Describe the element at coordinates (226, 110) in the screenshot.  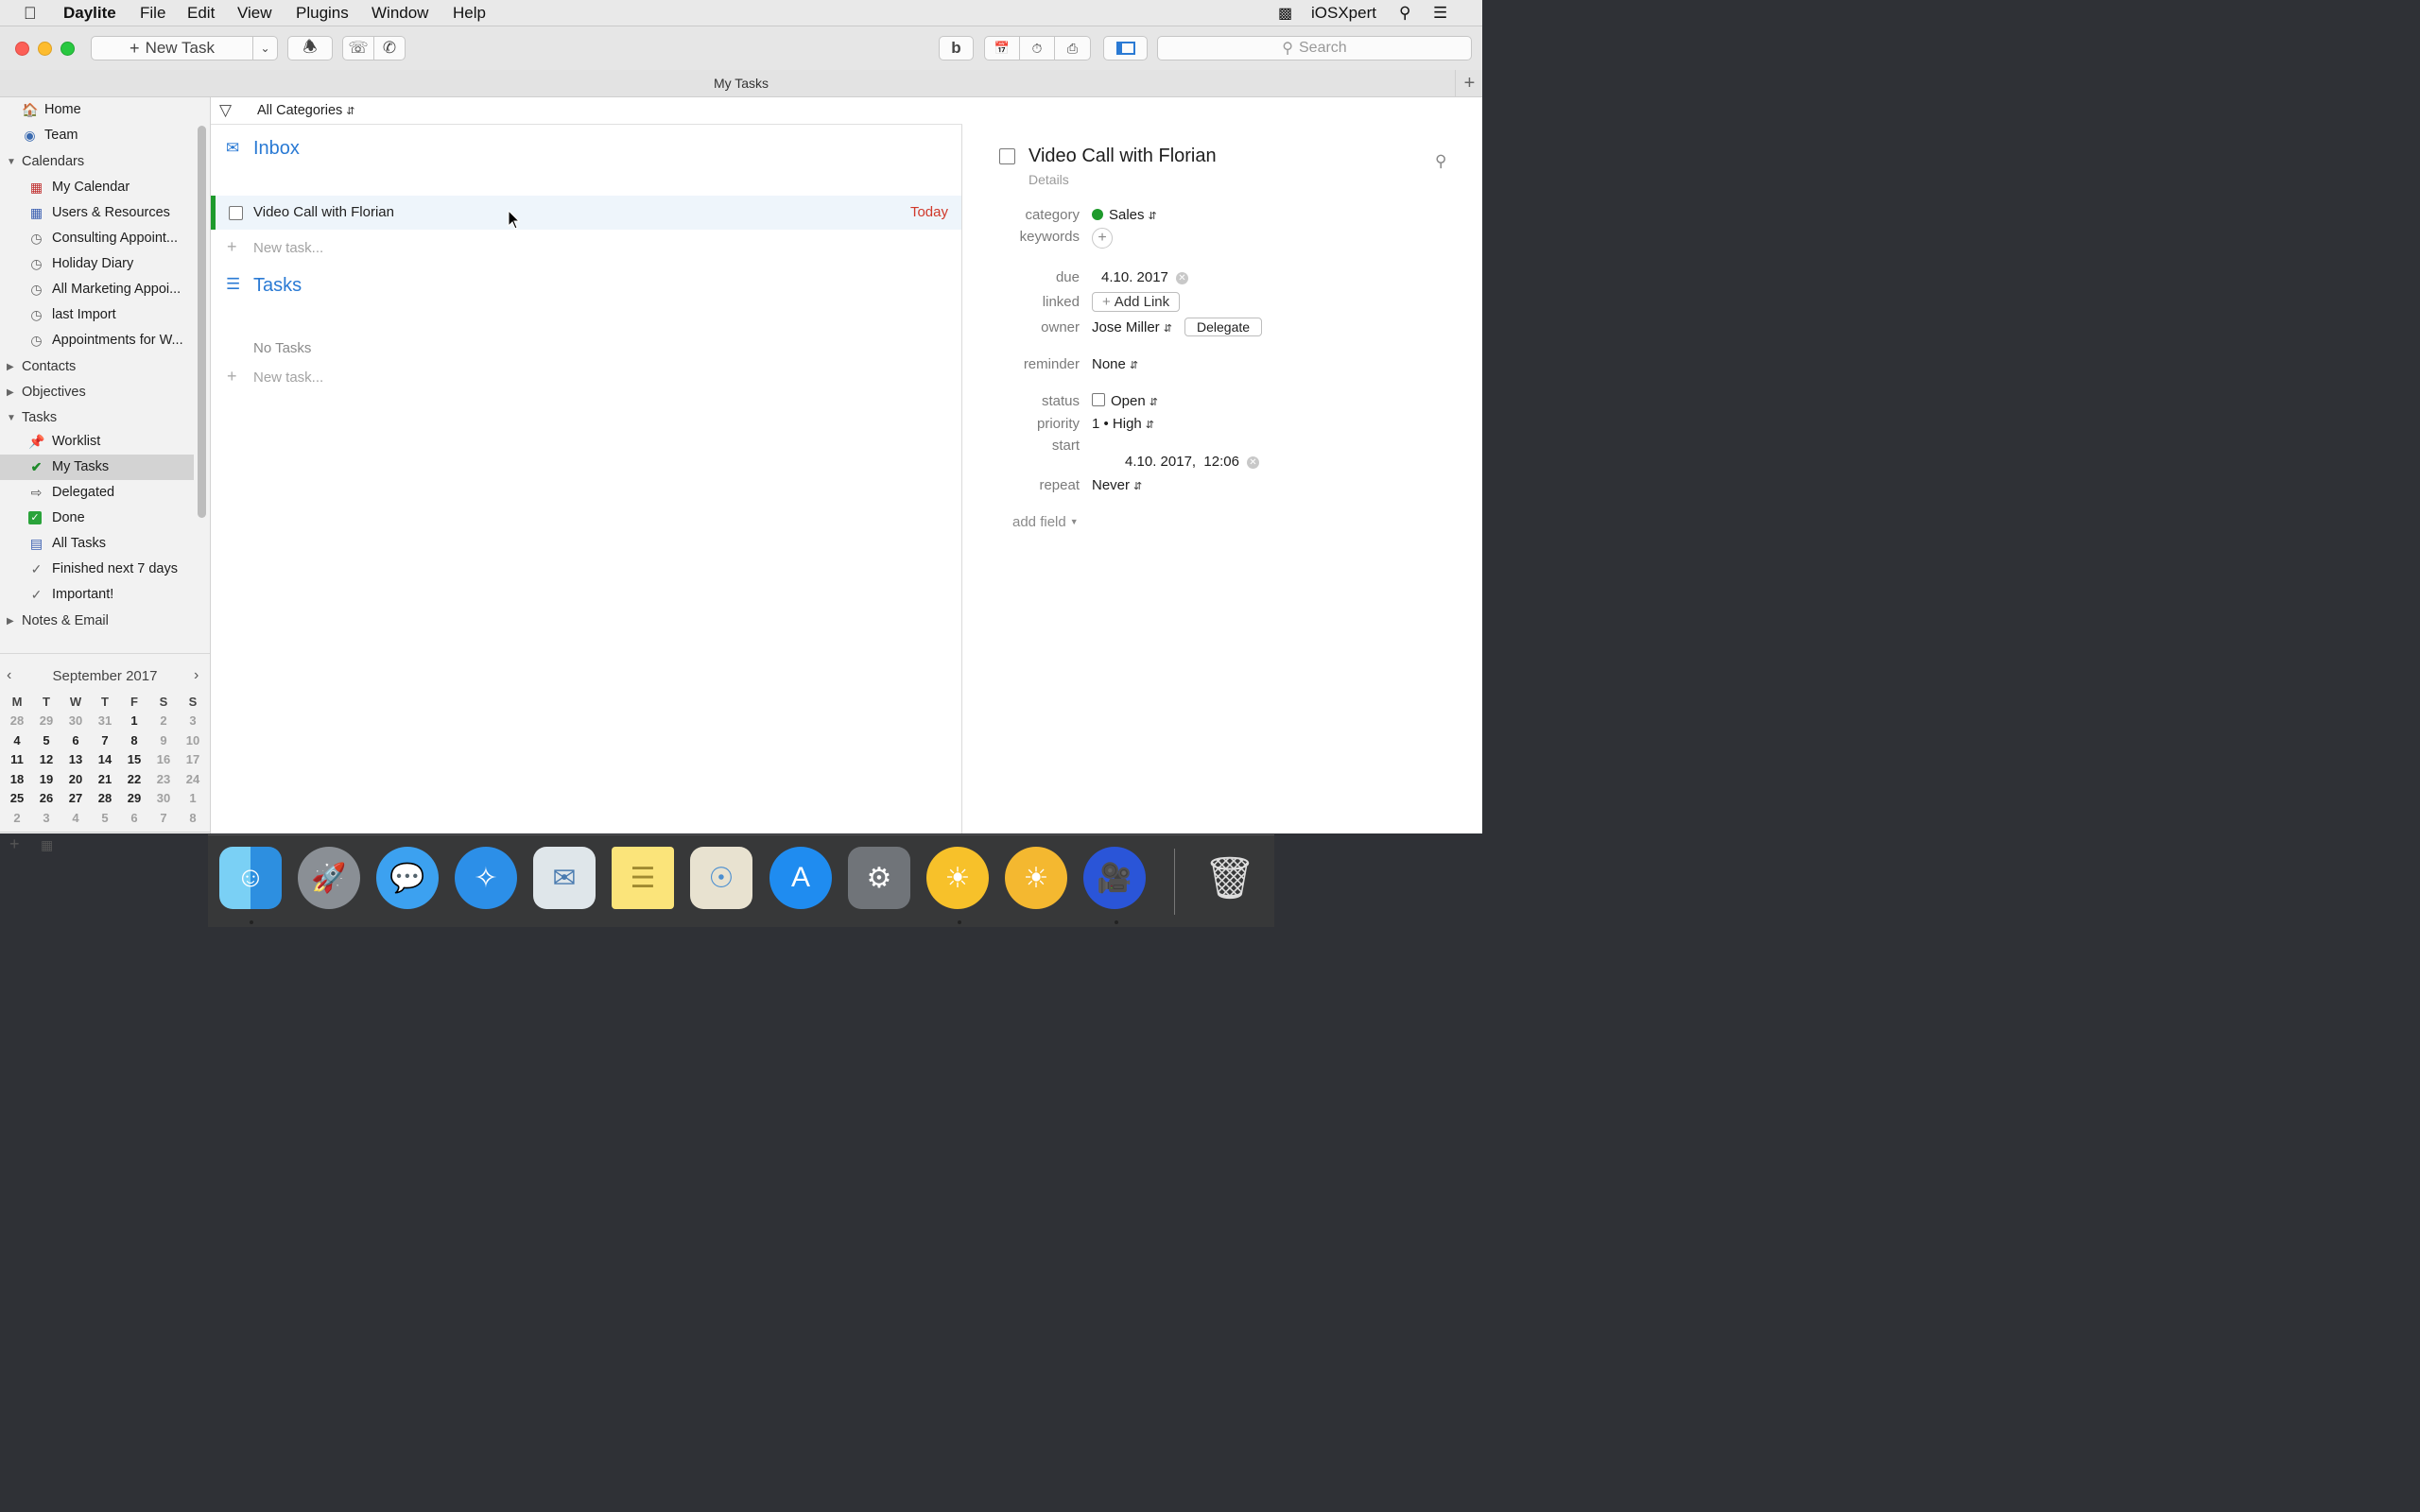
I see `filter-funnel-icon: ▽` at that location.